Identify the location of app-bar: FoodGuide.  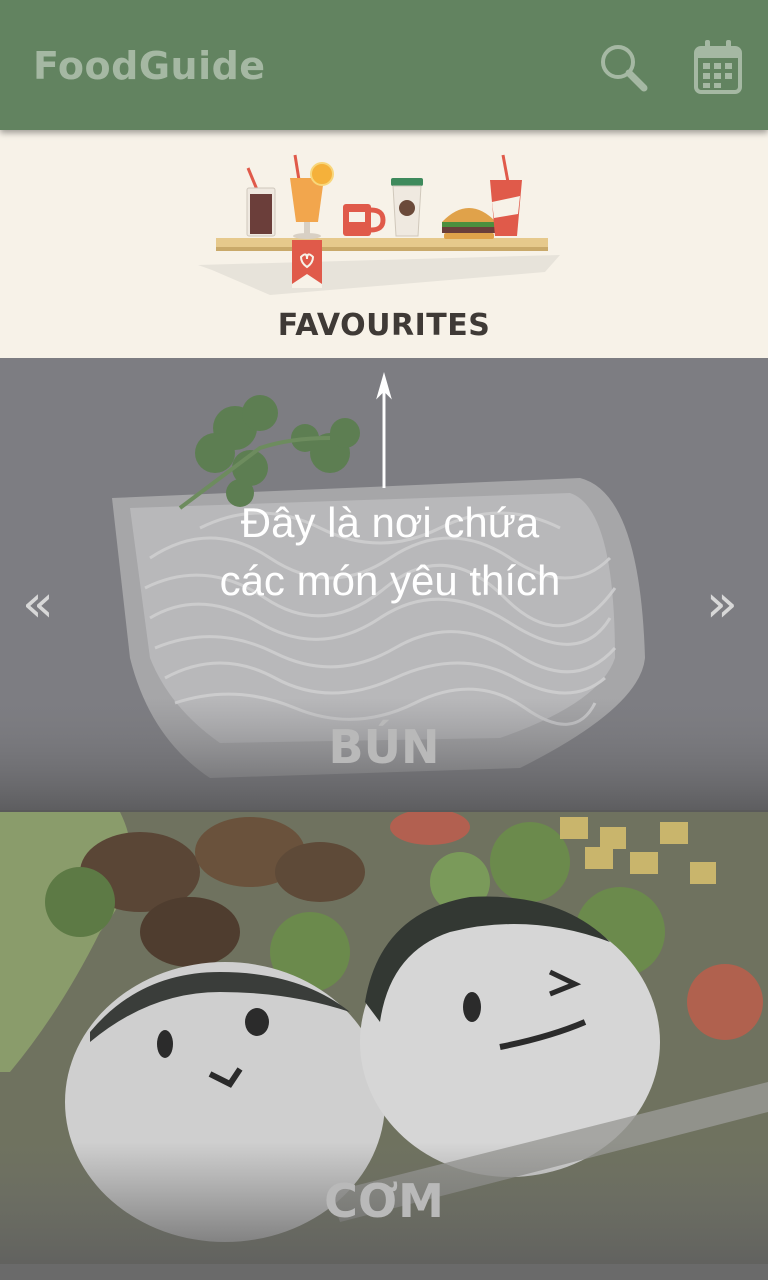
(384, 65).